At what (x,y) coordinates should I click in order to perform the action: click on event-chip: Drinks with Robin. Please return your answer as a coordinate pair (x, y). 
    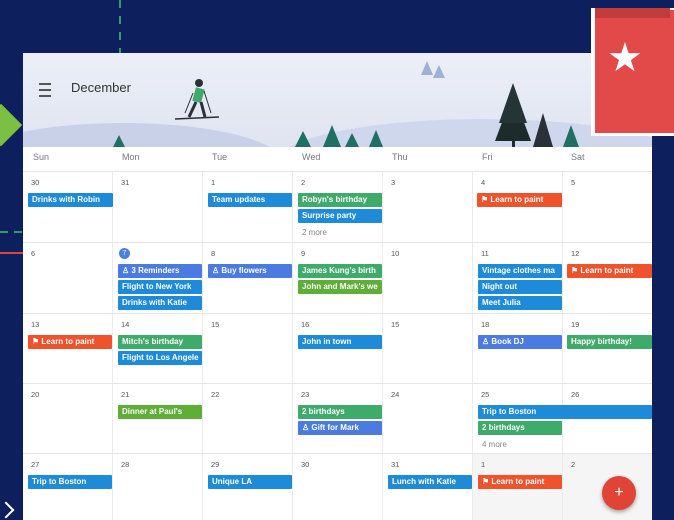
    Looking at the image, I should click on (70, 200).